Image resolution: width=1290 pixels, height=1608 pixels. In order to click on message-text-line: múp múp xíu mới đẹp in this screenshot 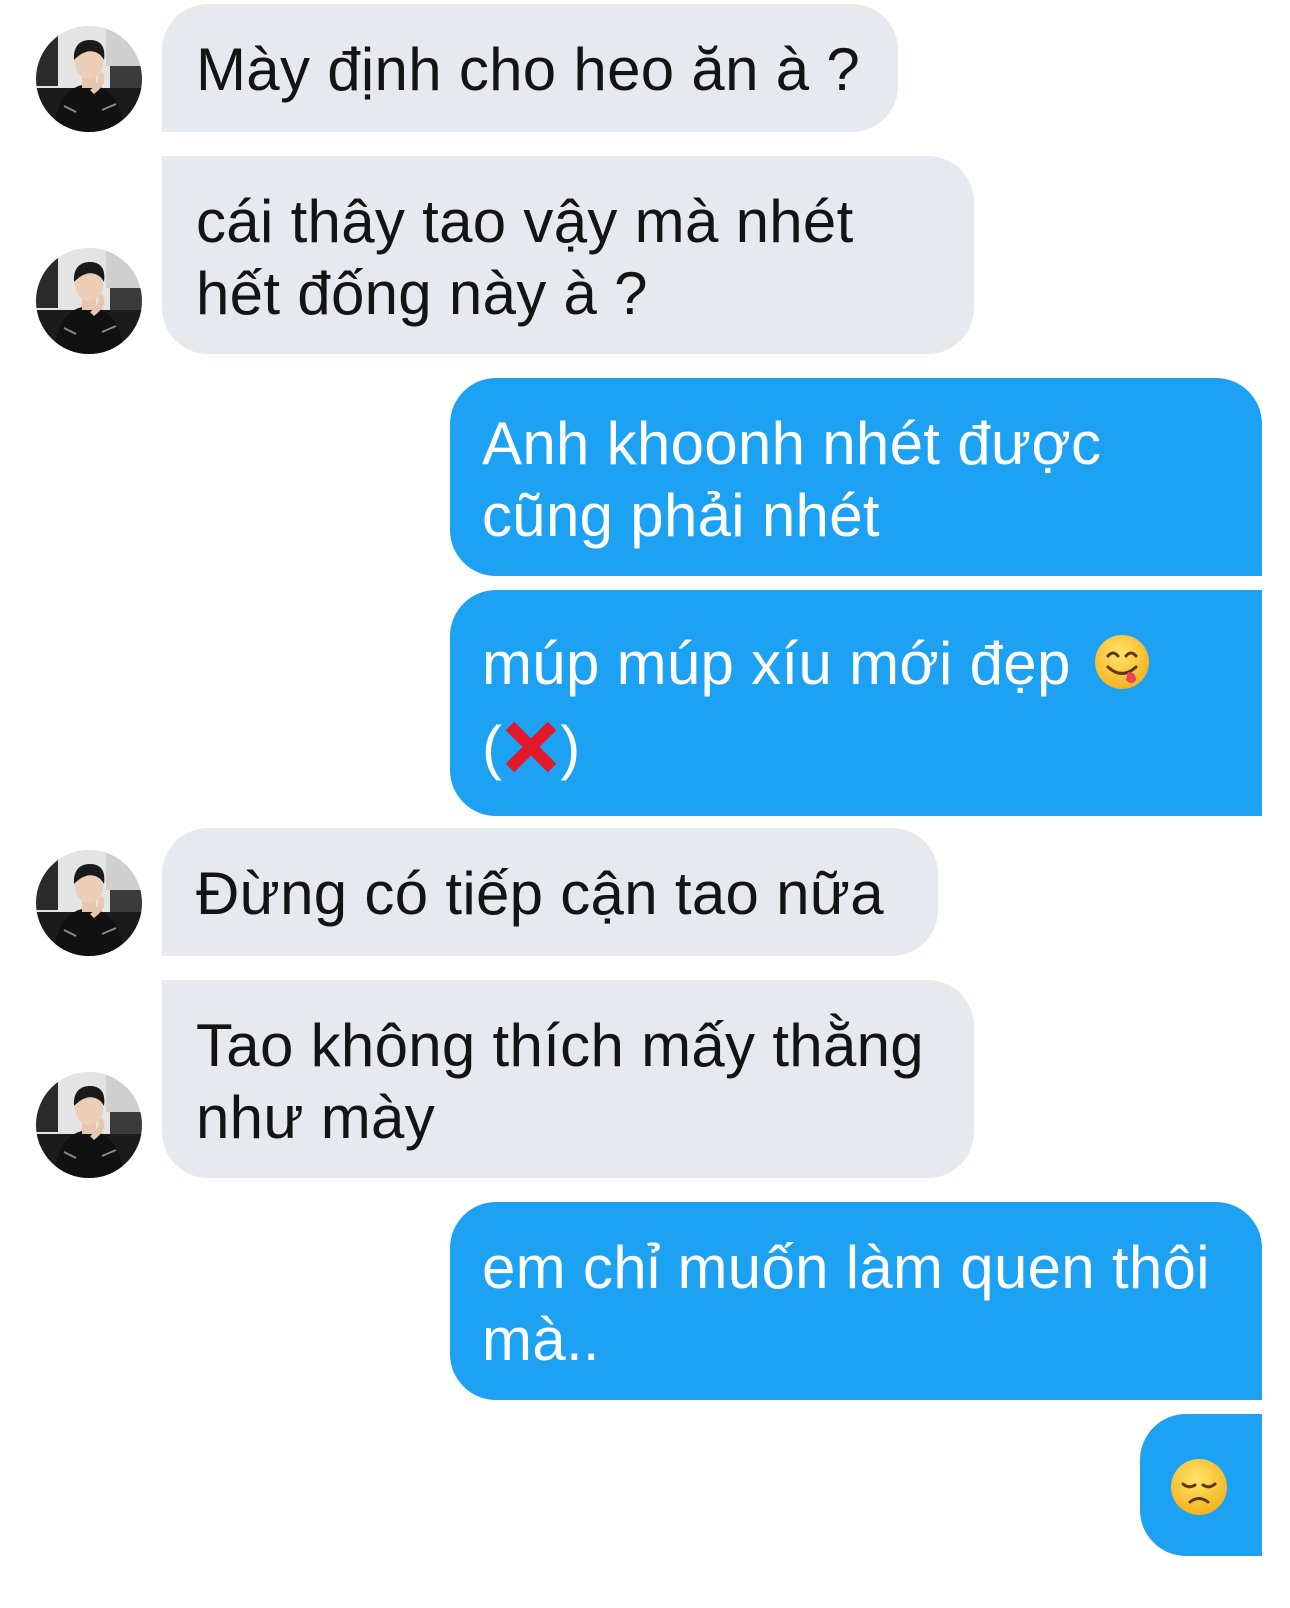, I will do `click(776, 663)`.